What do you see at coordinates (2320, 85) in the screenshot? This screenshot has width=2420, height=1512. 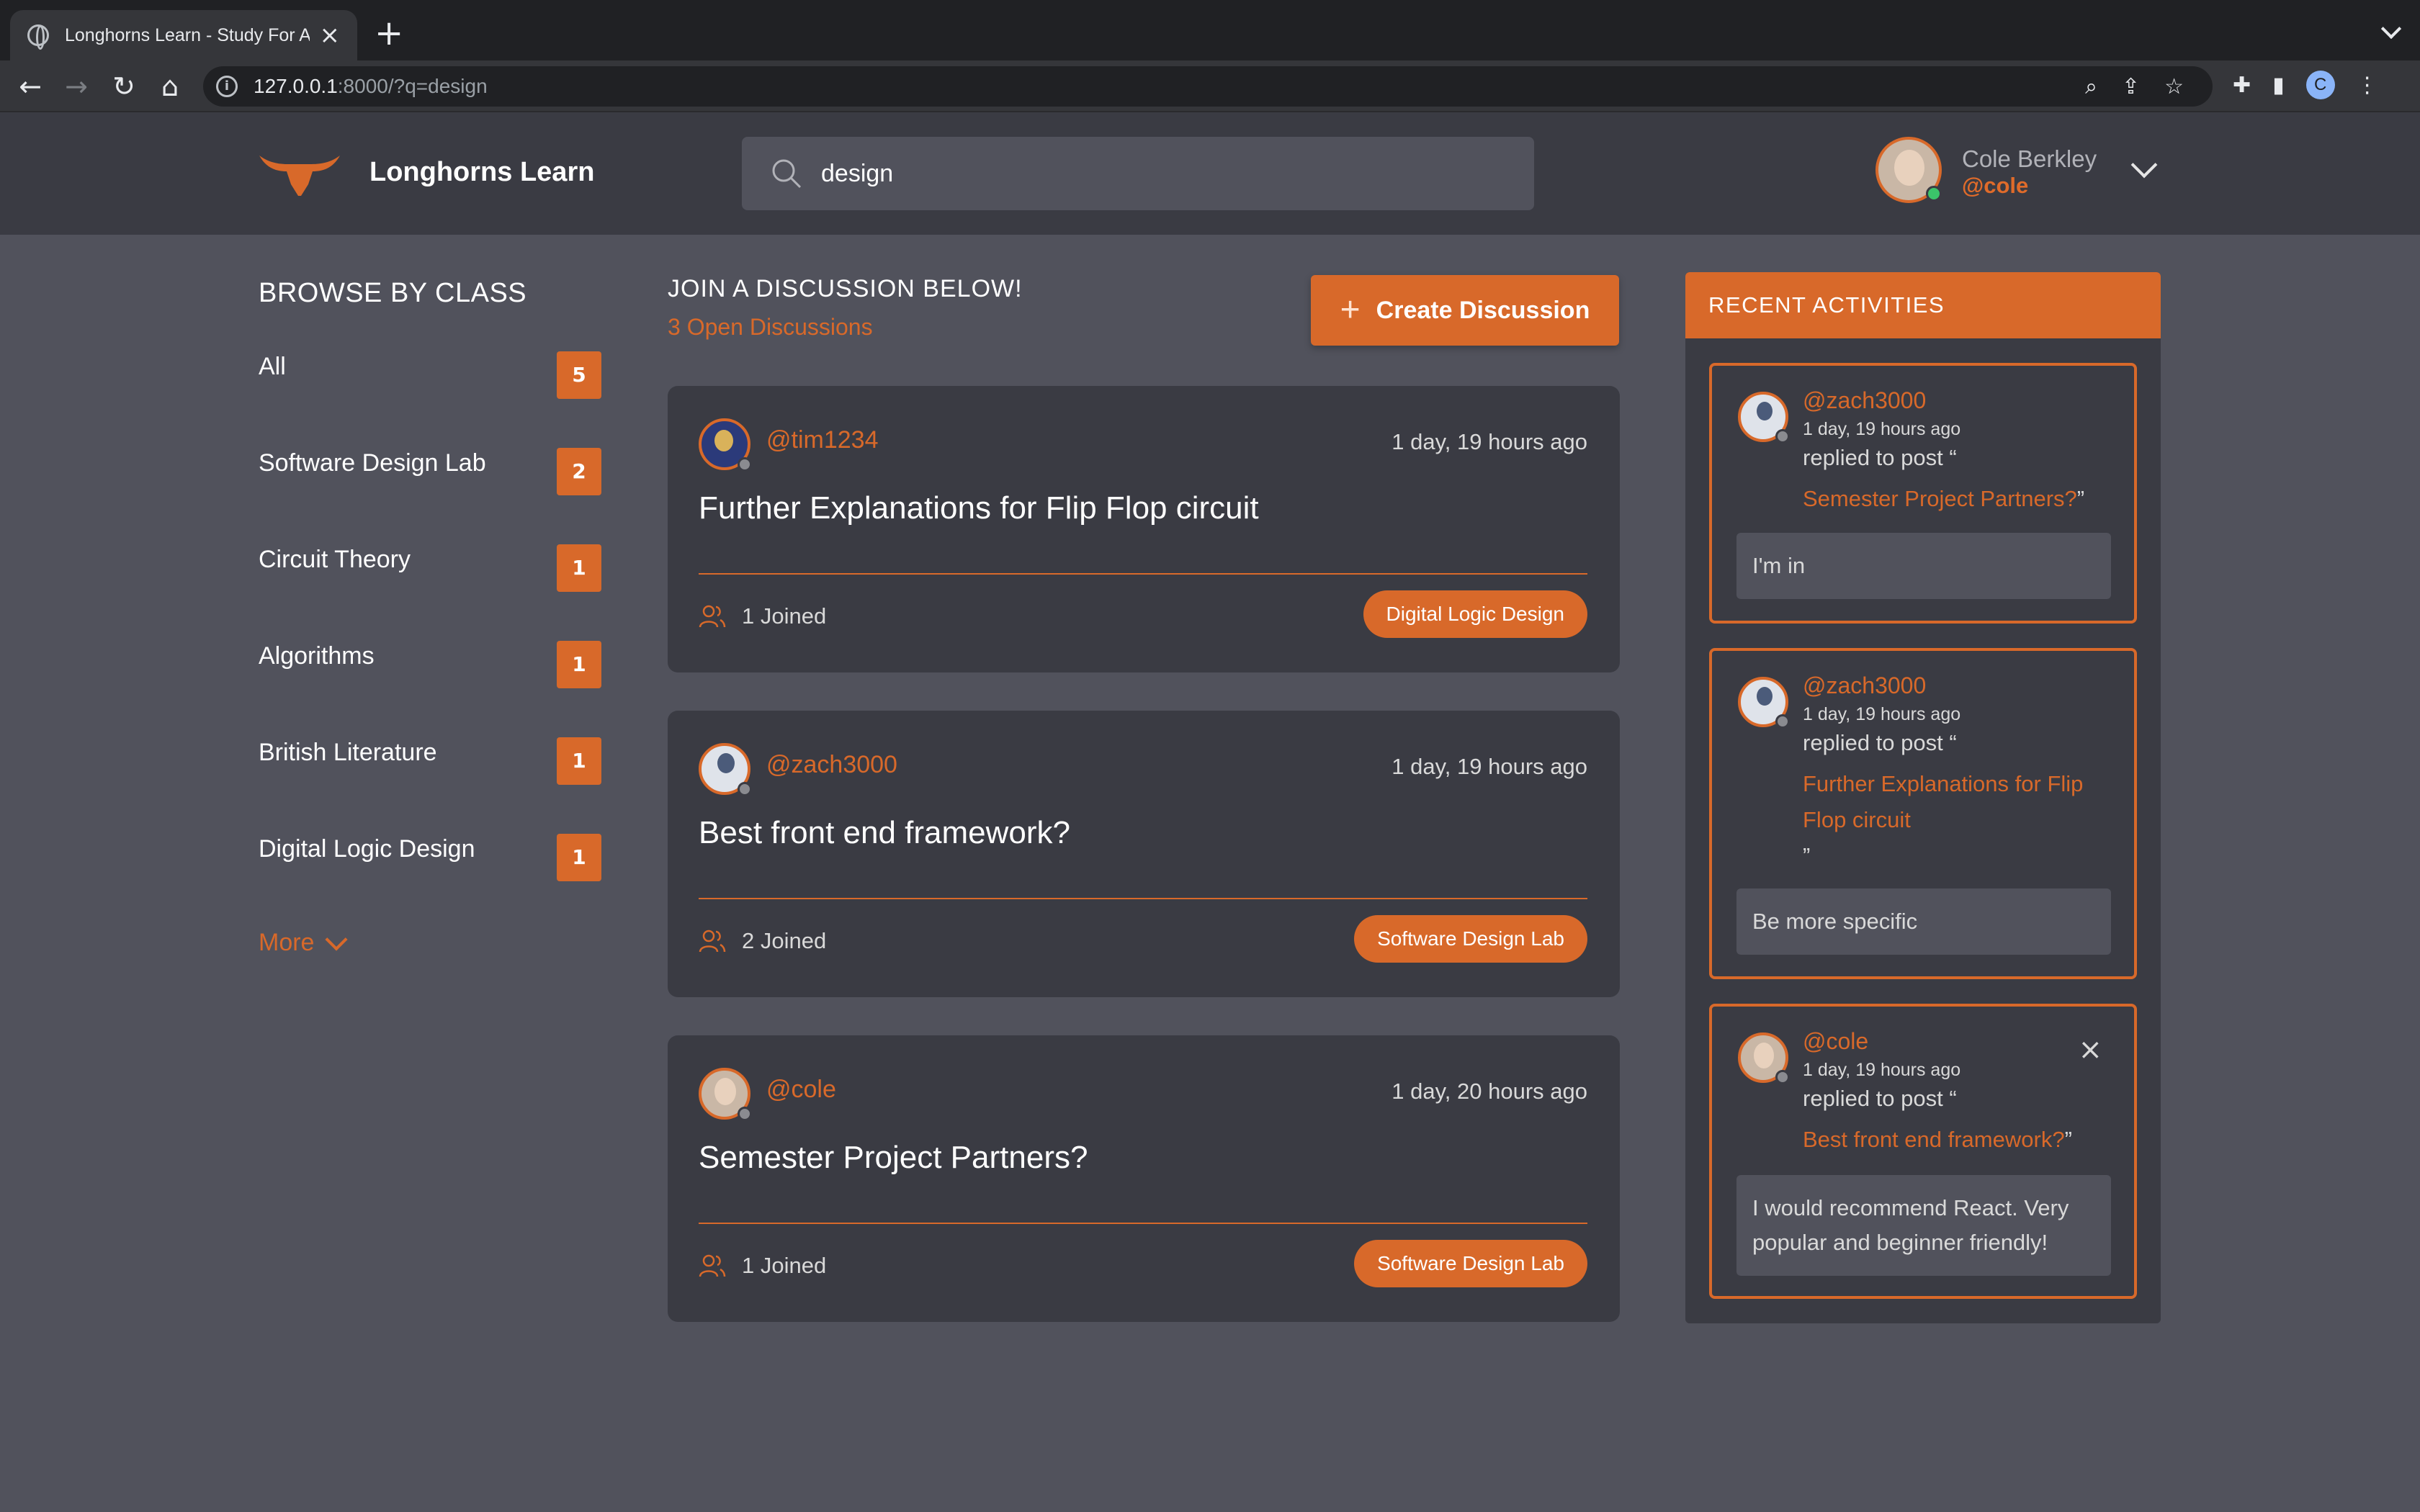 I see `browser-profile-avatar: C` at bounding box center [2320, 85].